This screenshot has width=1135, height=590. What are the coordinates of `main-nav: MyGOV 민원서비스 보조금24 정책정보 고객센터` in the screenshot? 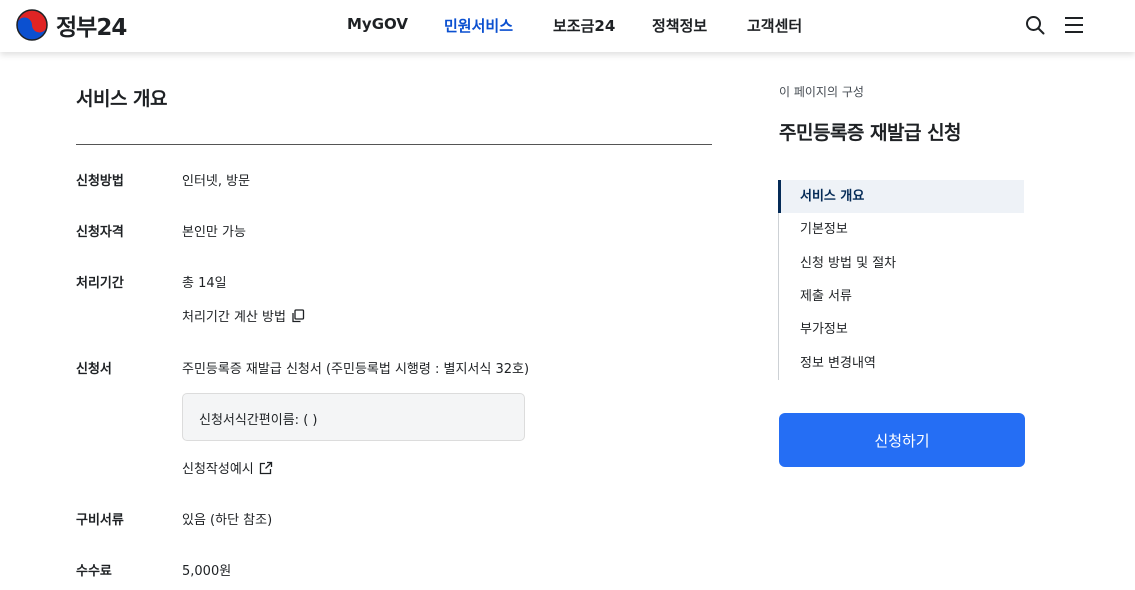 It's located at (567, 26).